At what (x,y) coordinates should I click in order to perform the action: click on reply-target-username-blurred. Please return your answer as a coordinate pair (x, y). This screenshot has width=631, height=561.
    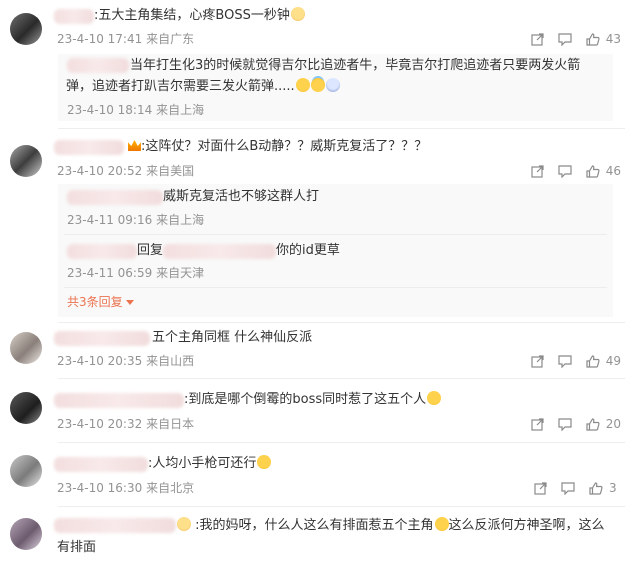
    Looking at the image, I should click on (219, 251).